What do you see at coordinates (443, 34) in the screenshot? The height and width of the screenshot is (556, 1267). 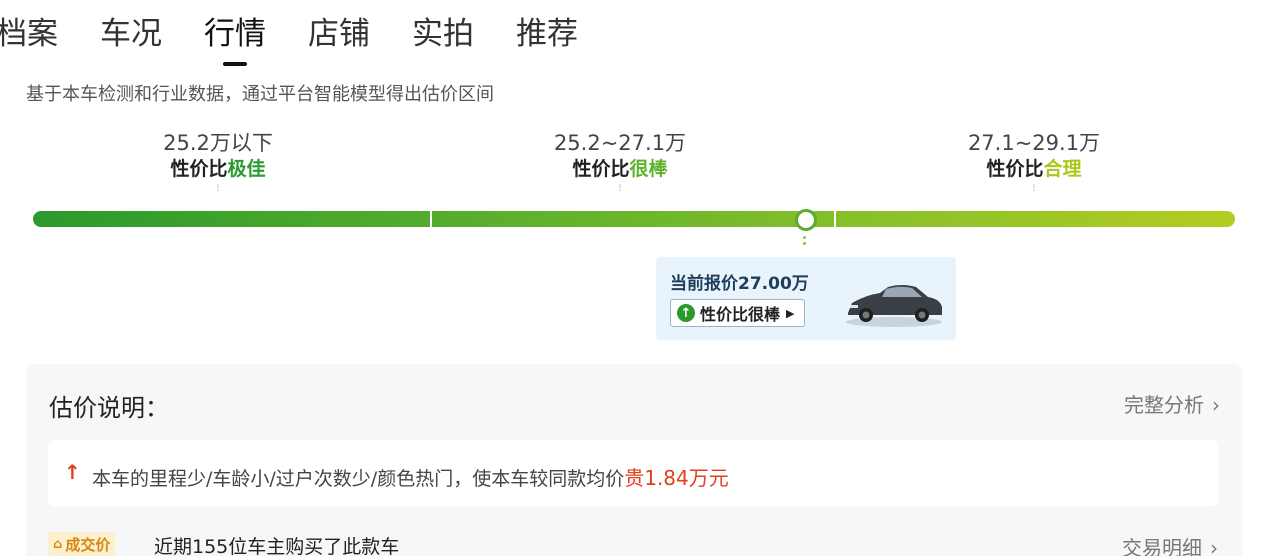 I see `tab-photos: 实拍` at bounding box center [443, 34].